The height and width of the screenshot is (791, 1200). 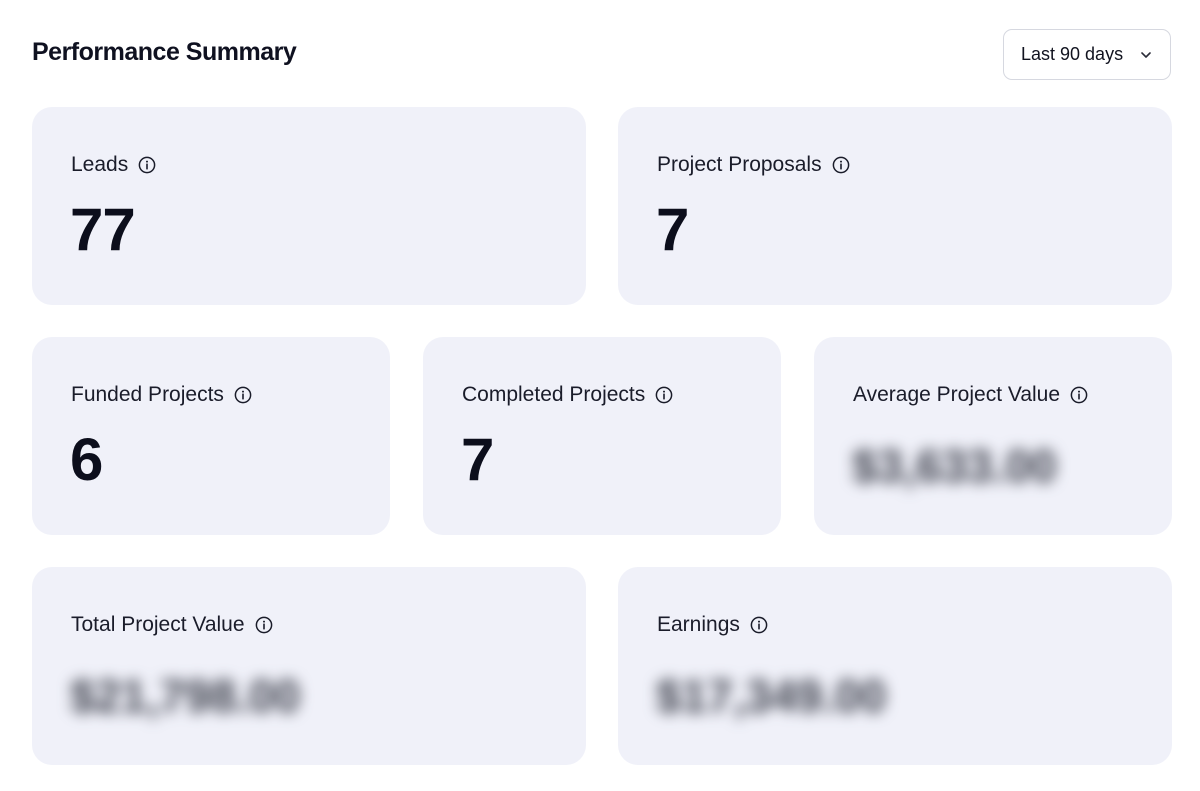 I want to click on chevron-down-icon, so click(x=1146, y=55).